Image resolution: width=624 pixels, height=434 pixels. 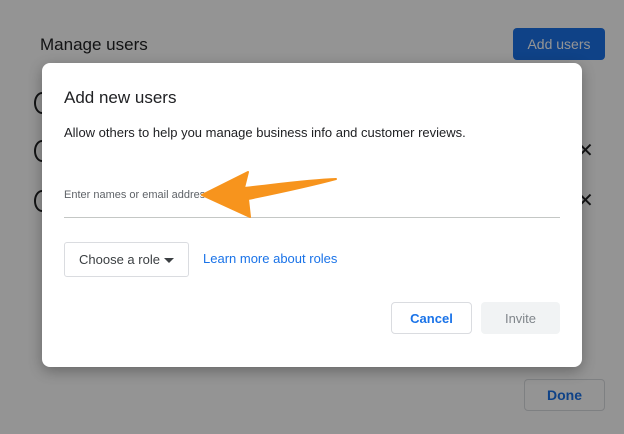 What do you see at coordinates (119, 259) in the screenshot?
I see `role-select-label: Choose a role` at bounding box center [119, 259].